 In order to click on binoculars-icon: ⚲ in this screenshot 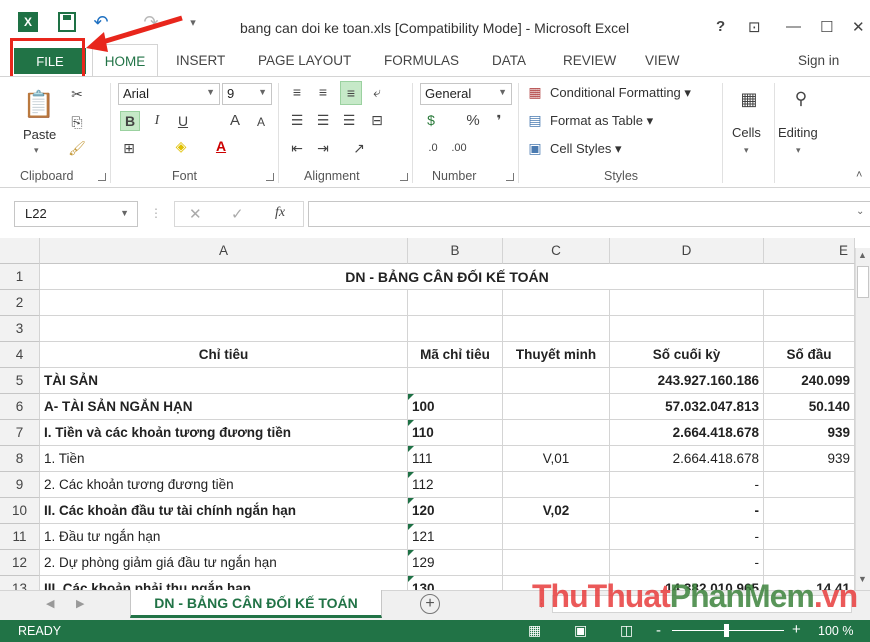, I will do `click(801, 99)`.